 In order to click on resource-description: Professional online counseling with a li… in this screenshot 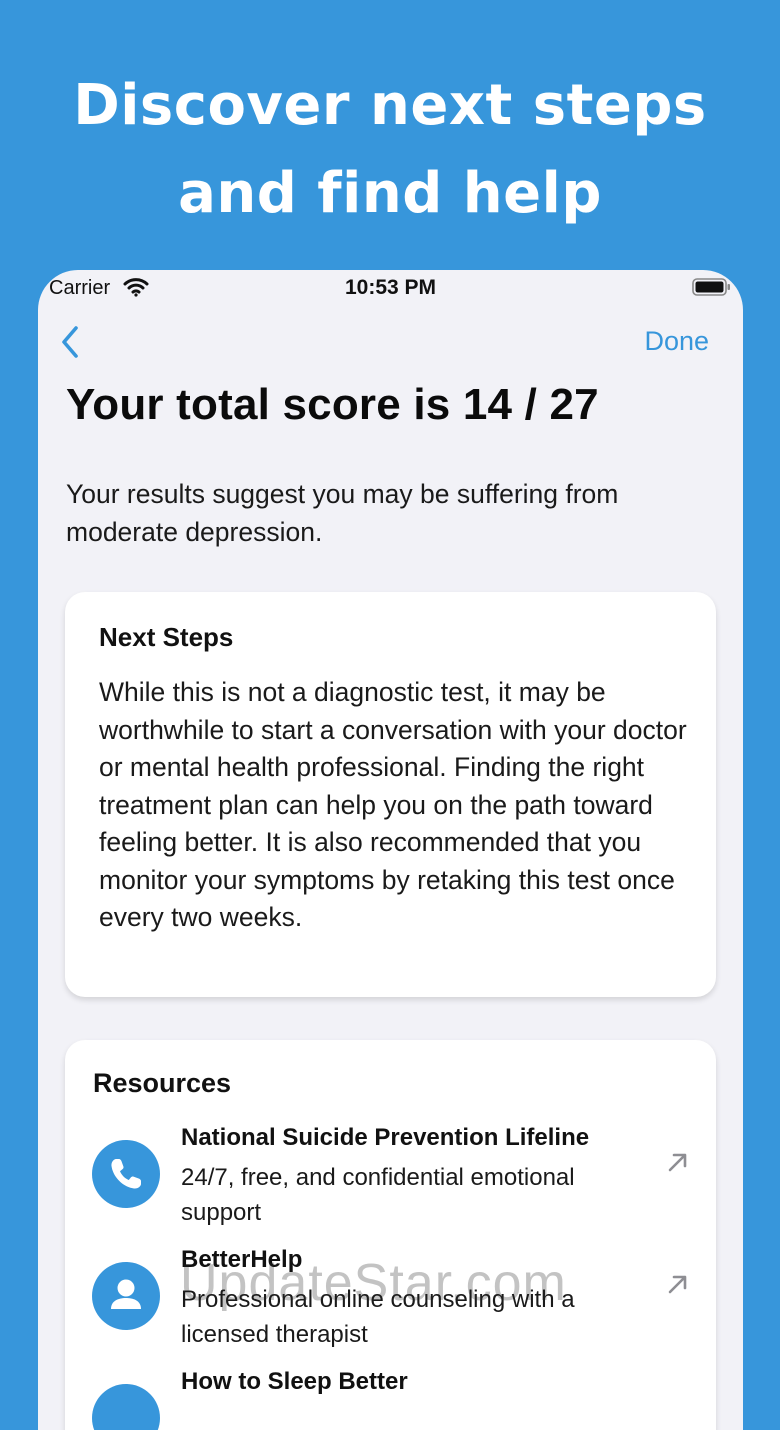, I will do `click(378, 1317)`.